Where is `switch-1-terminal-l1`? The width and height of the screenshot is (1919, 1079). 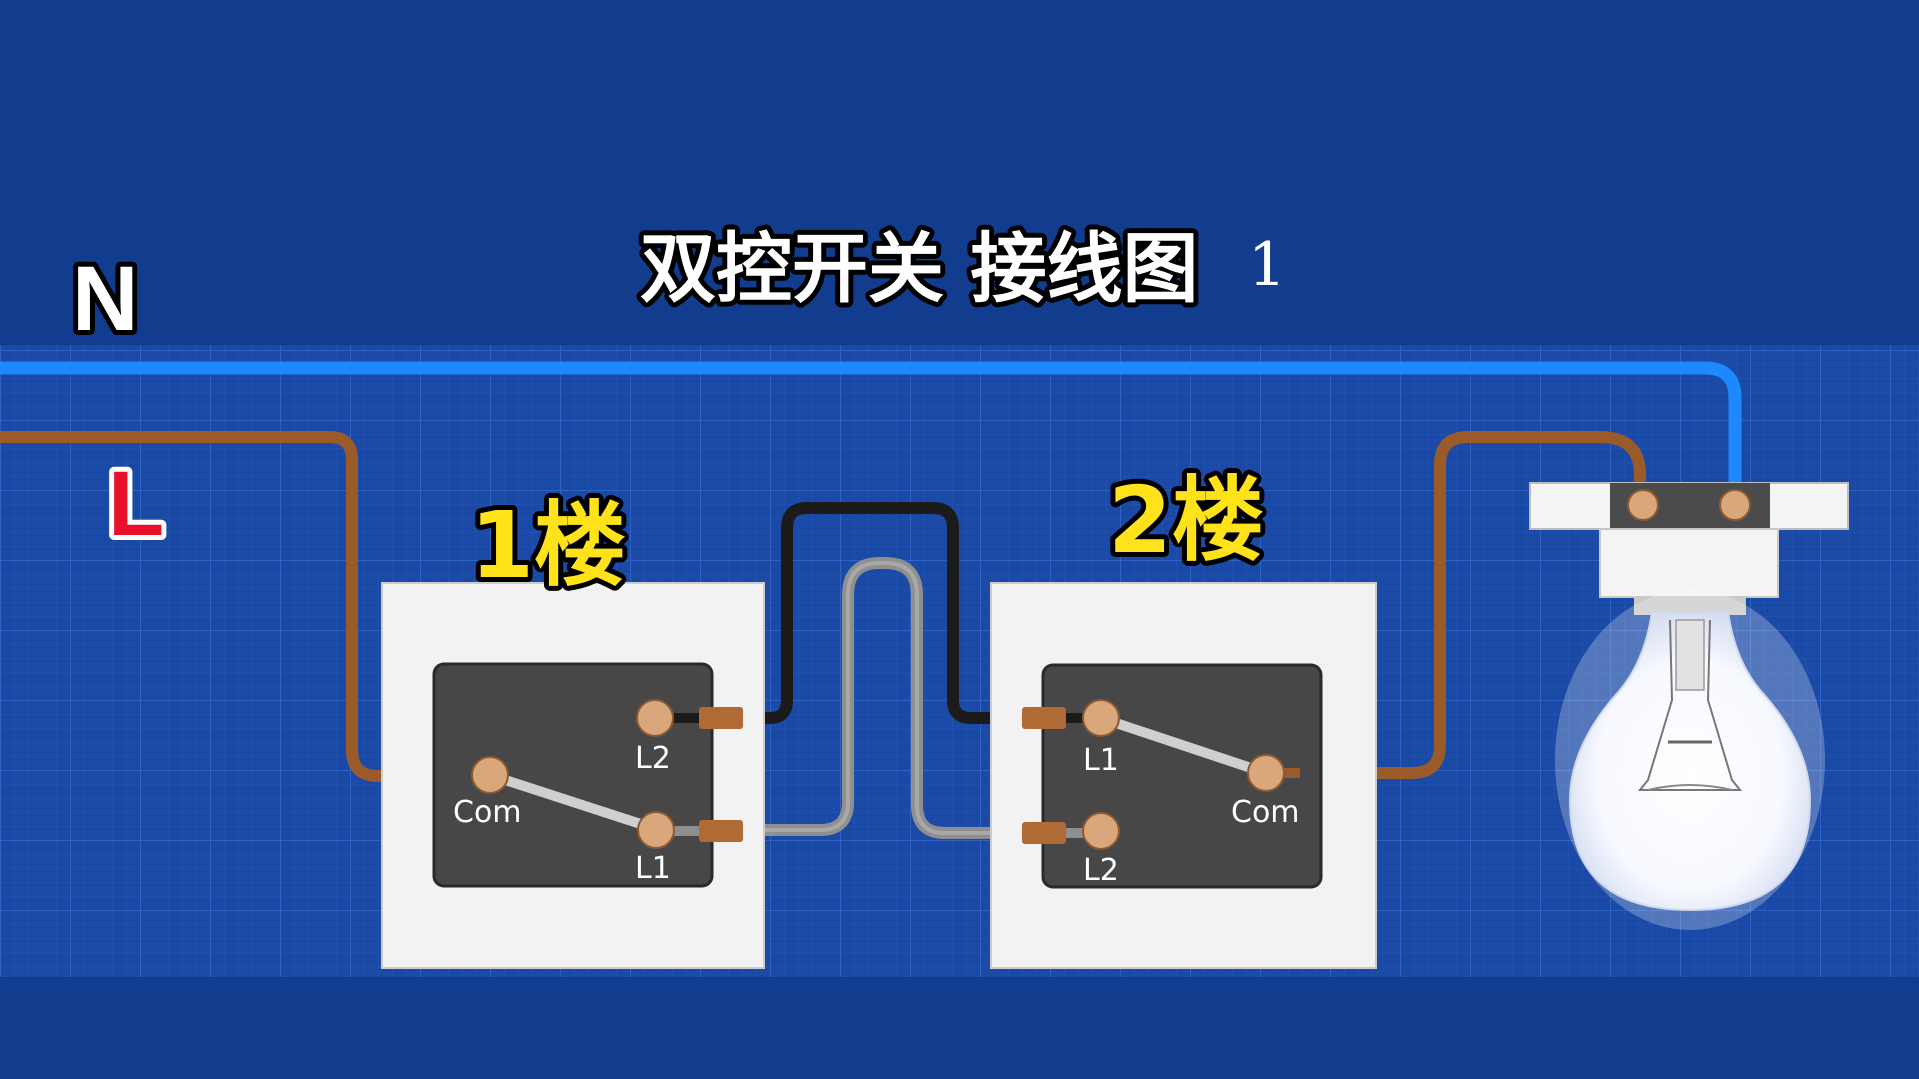 switch-1-terminal-l1 is located at coordinates (656, 830).